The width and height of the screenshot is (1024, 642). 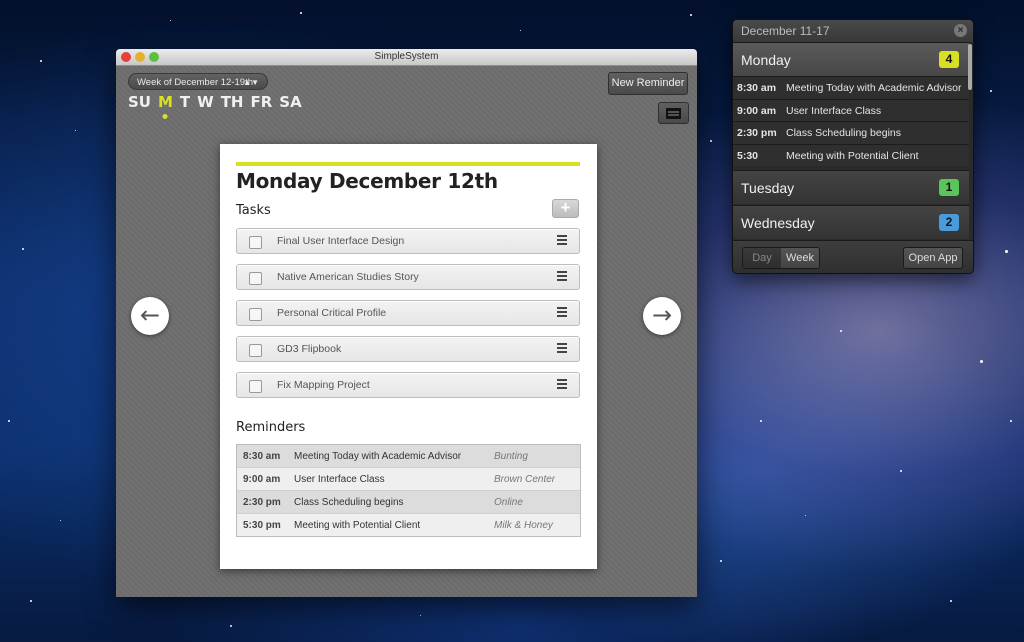 I want to click on task-label: Final User Interface Design, so click(x=341, y=241).